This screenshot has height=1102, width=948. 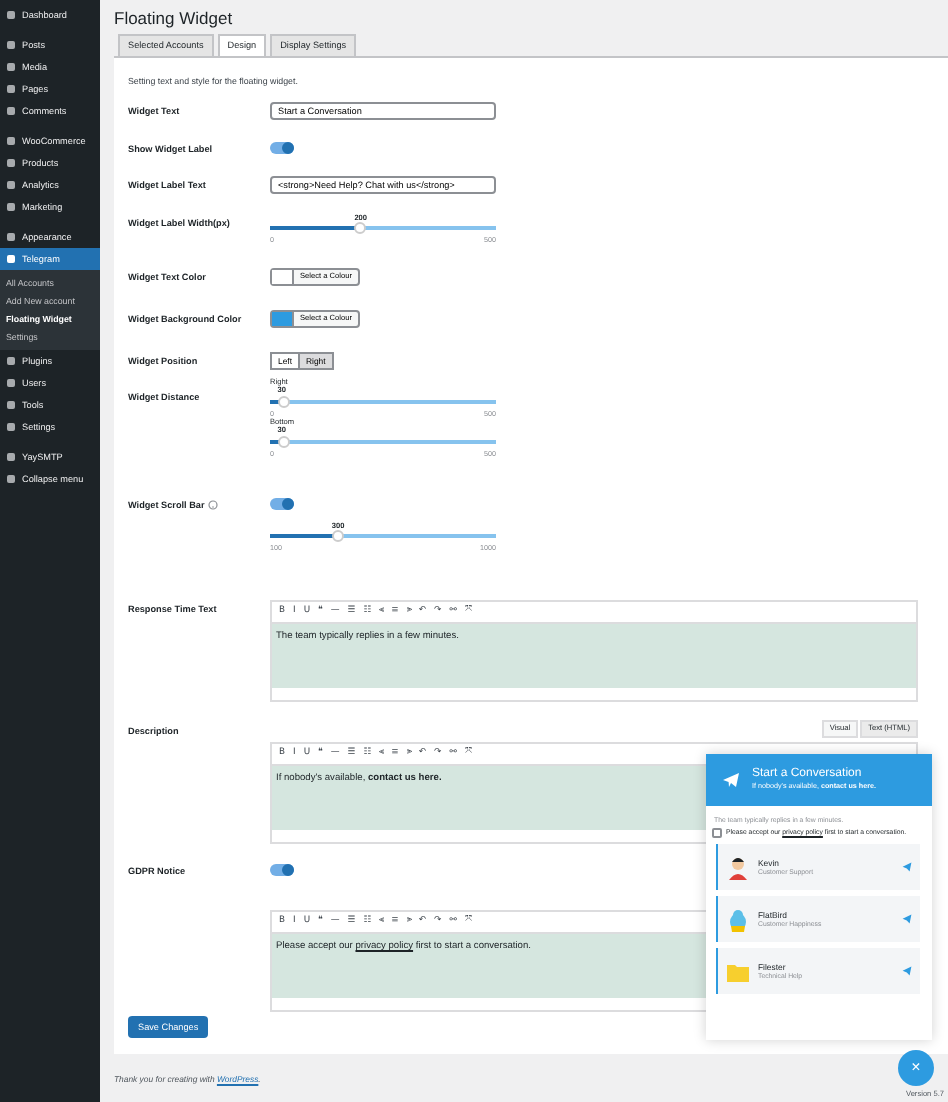 I want to click on page-title: Floating Widget, so click(x=174, y=18).